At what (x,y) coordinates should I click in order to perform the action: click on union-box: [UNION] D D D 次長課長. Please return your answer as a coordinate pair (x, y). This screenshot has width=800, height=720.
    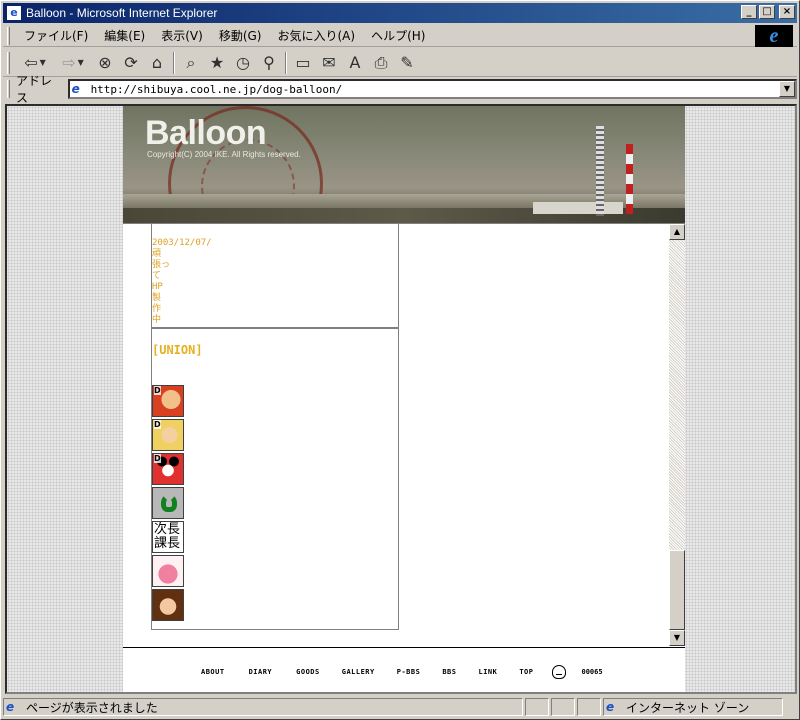
    Looking at the image, I should click on (275, 479).